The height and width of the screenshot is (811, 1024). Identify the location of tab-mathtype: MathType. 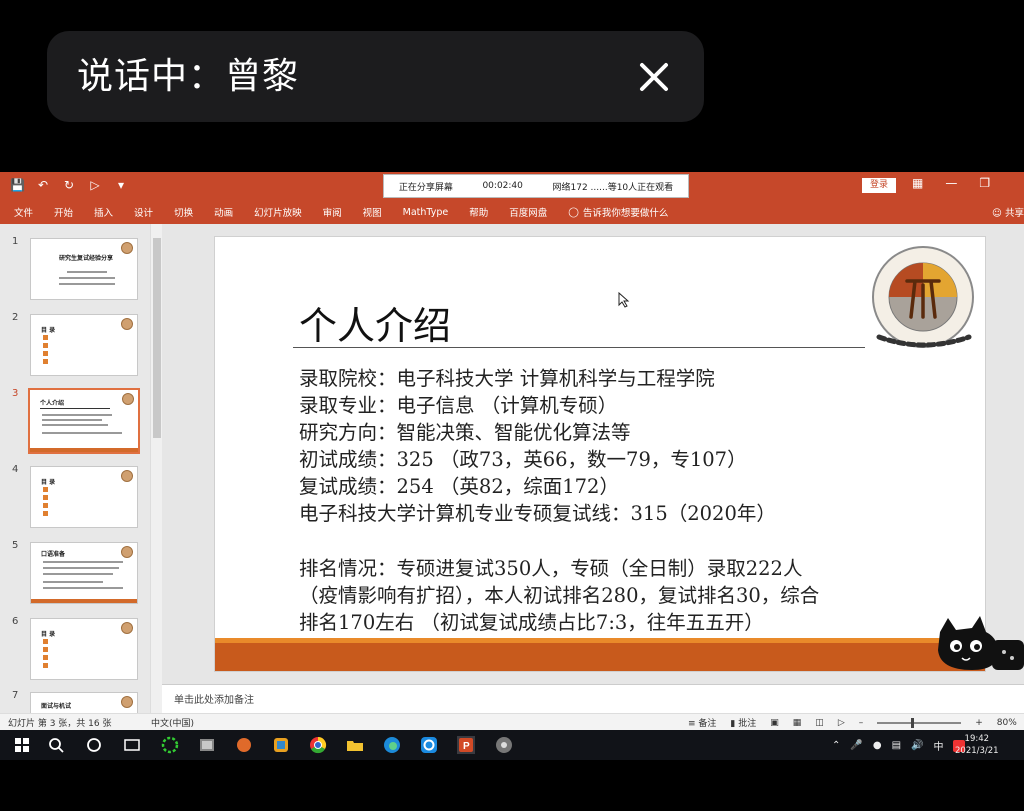
(426, 212).